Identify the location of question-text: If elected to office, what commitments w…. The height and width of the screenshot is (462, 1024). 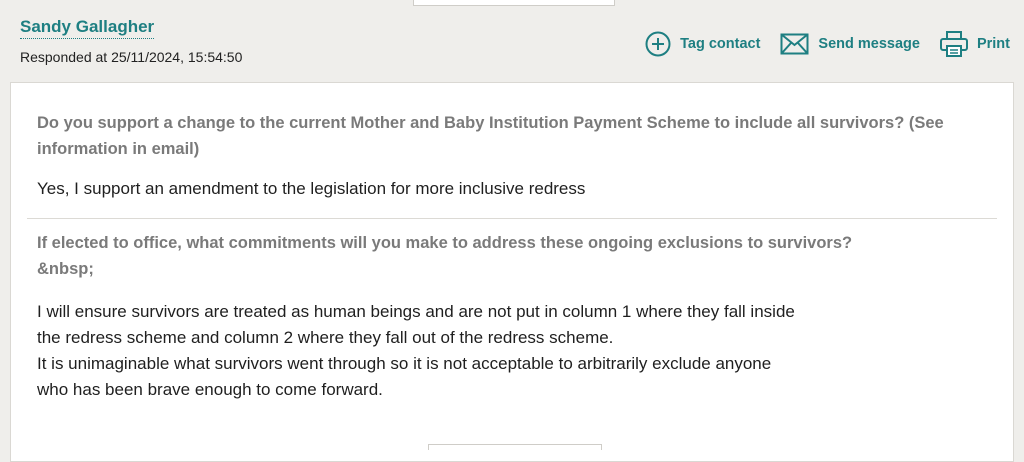
(512, 250).